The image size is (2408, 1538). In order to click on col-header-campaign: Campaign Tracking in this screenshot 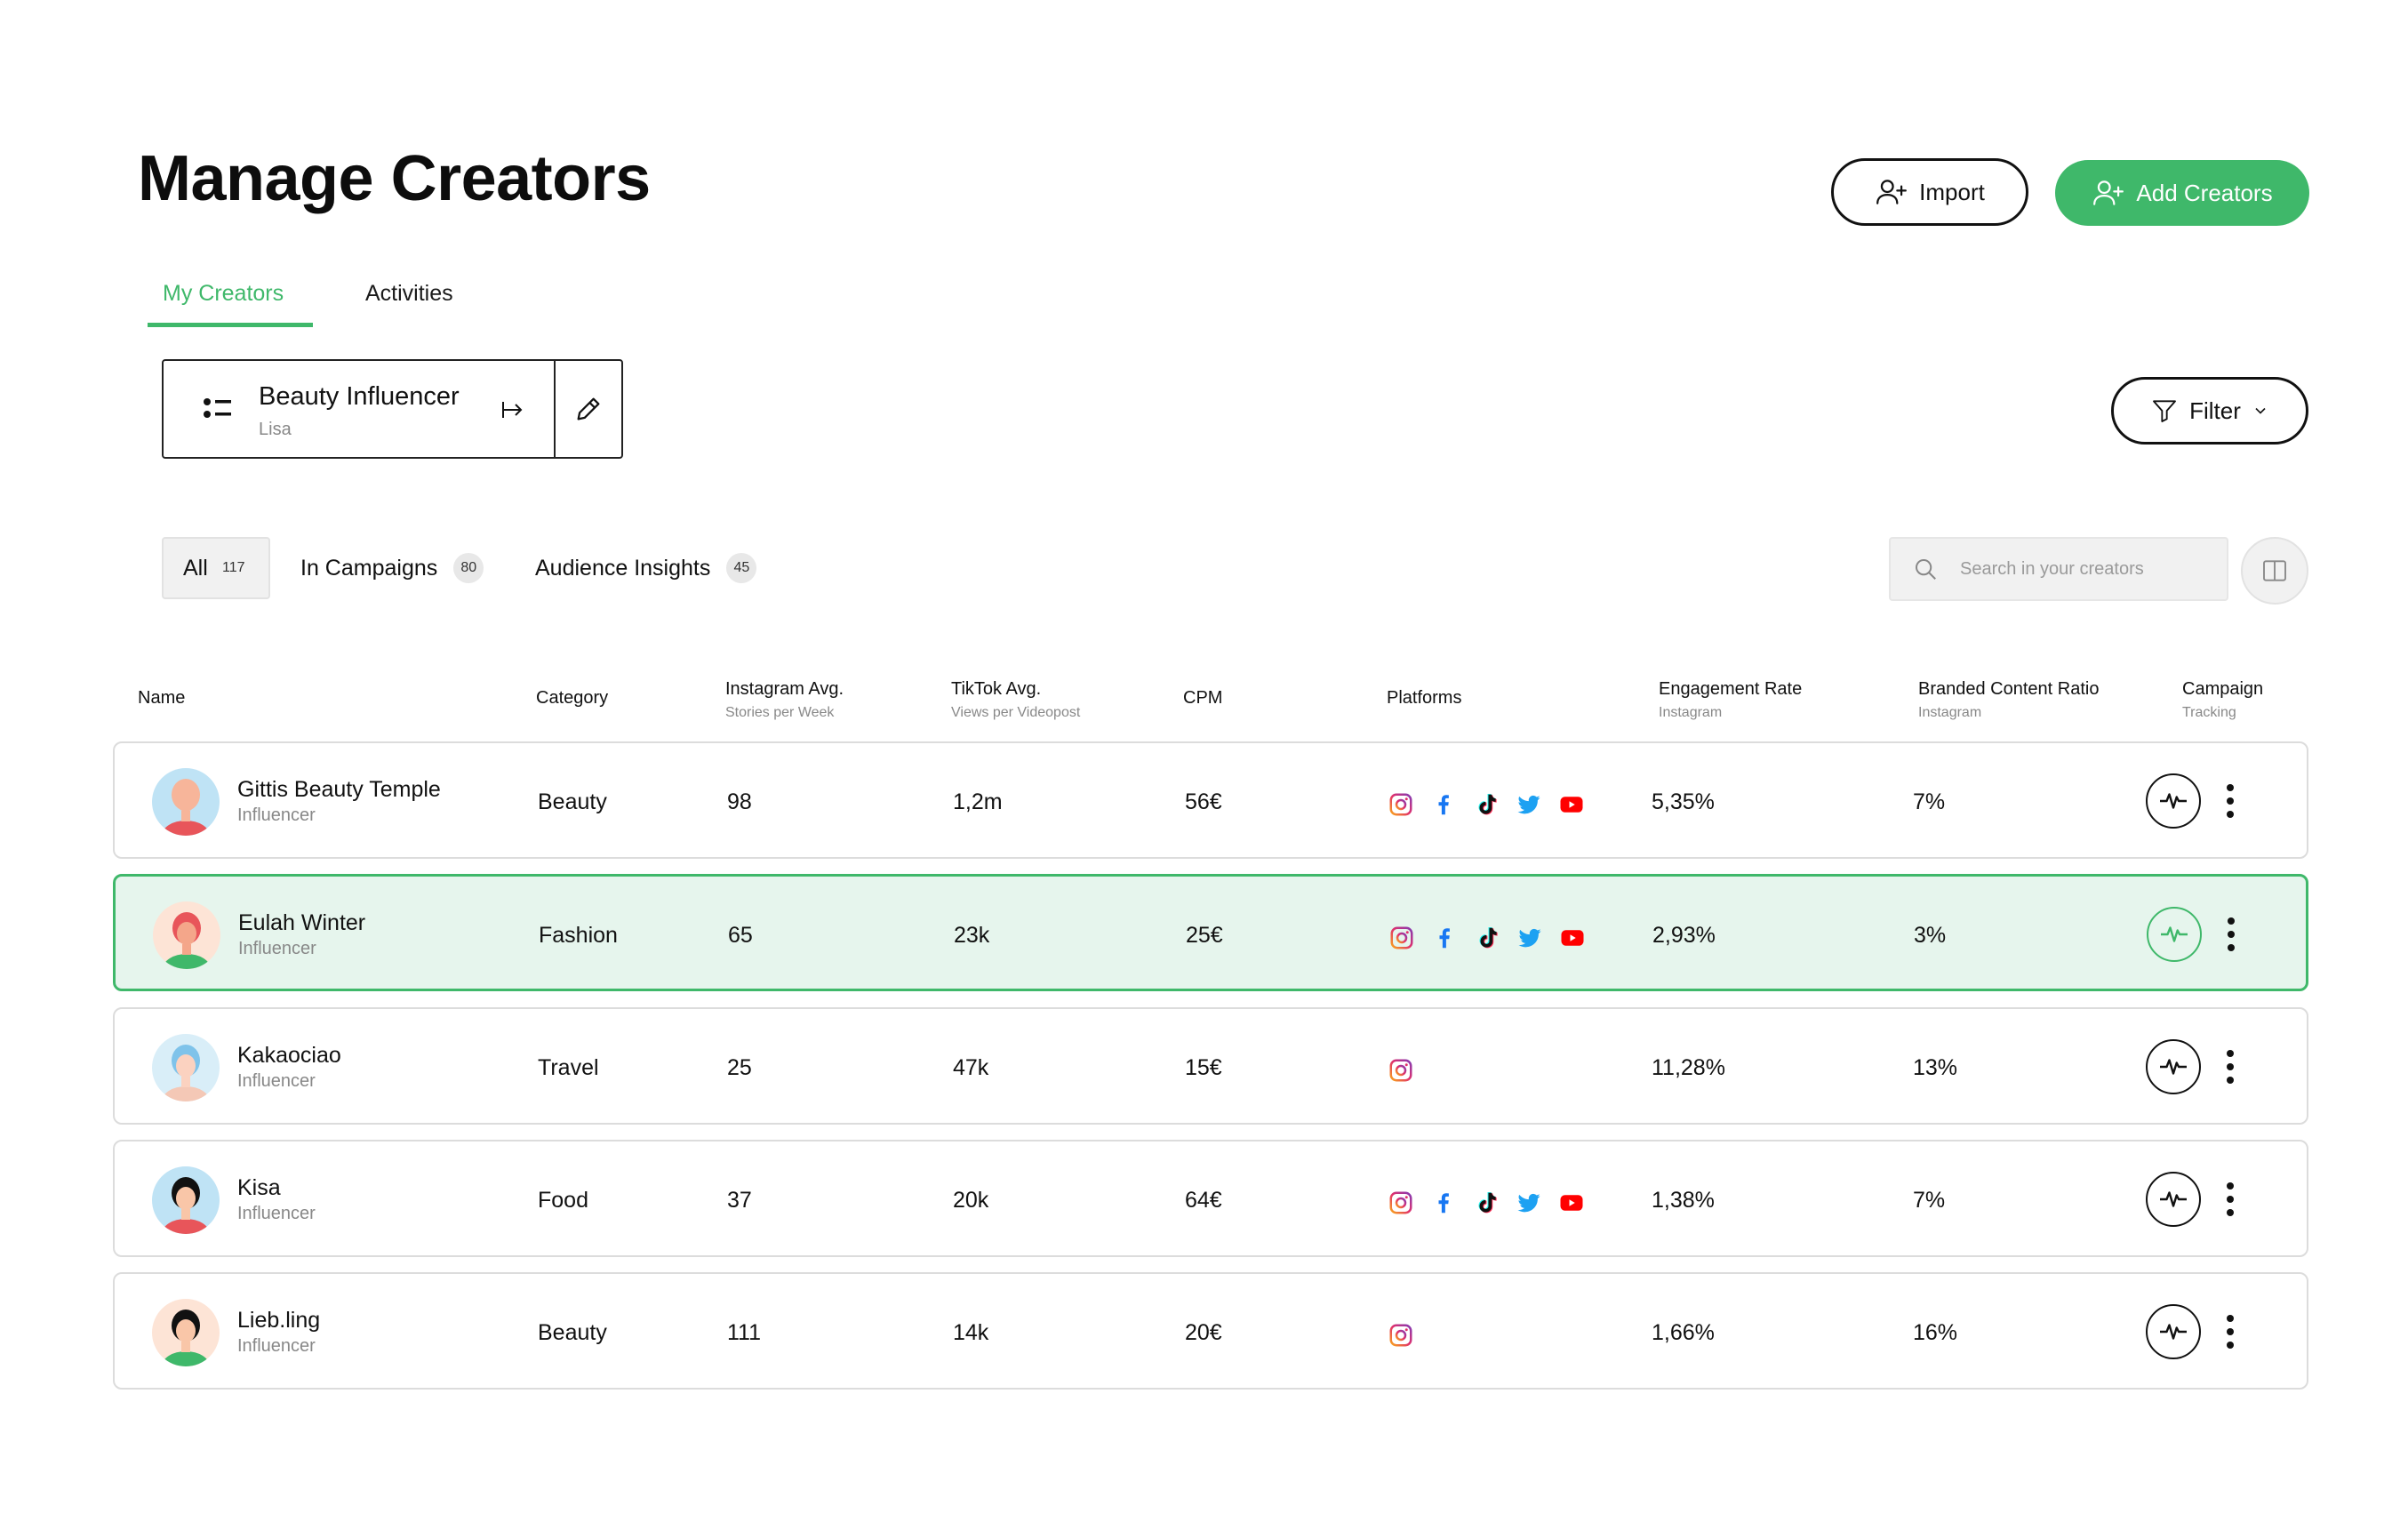, I will do `click(2222, 700)`.